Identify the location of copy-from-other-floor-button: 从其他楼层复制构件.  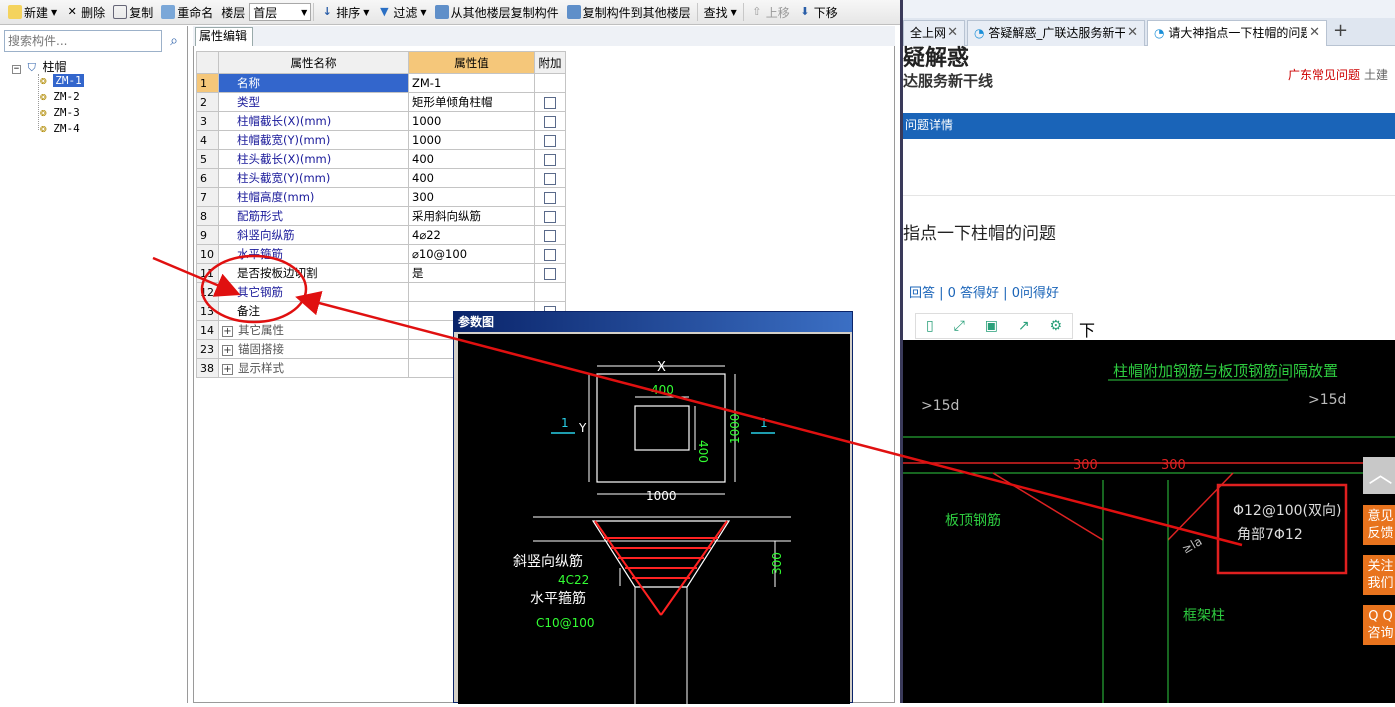
(497, 12).